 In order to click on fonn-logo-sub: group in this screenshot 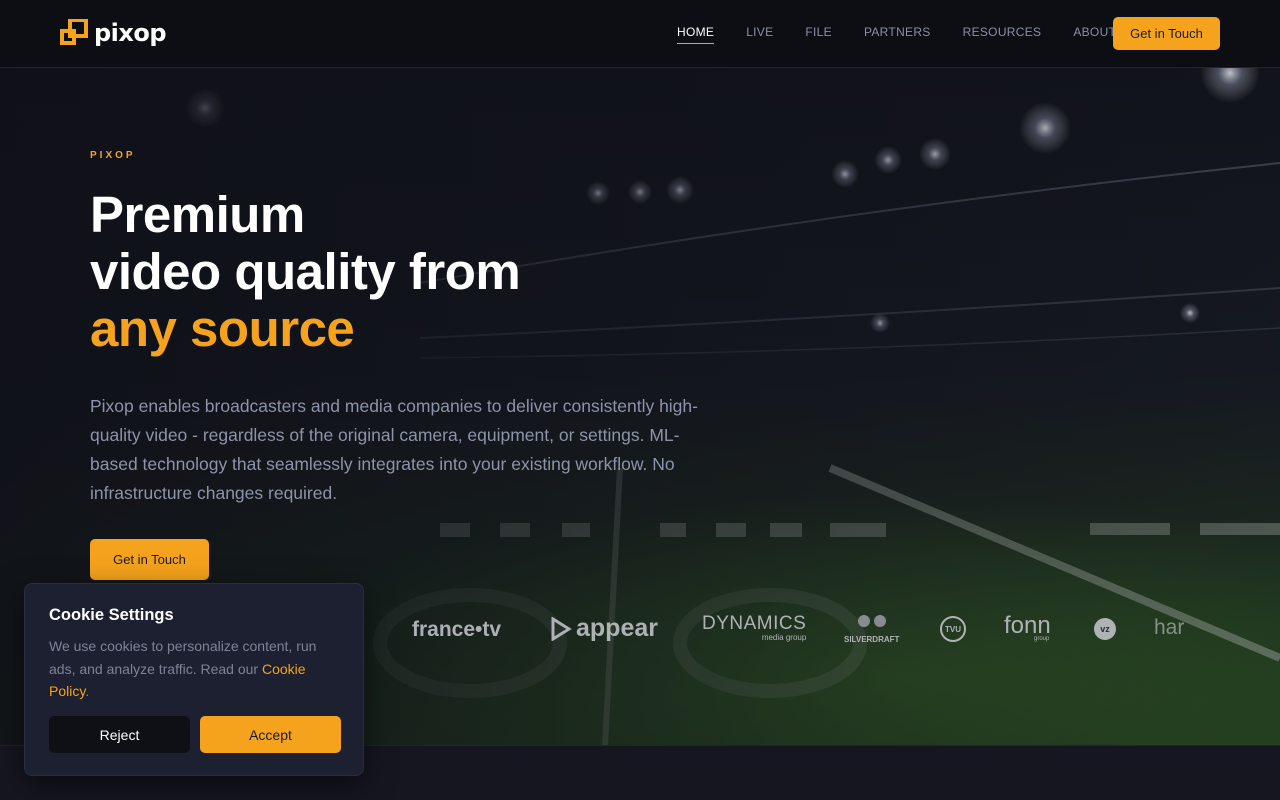, I will do `click(1042, 639)`.